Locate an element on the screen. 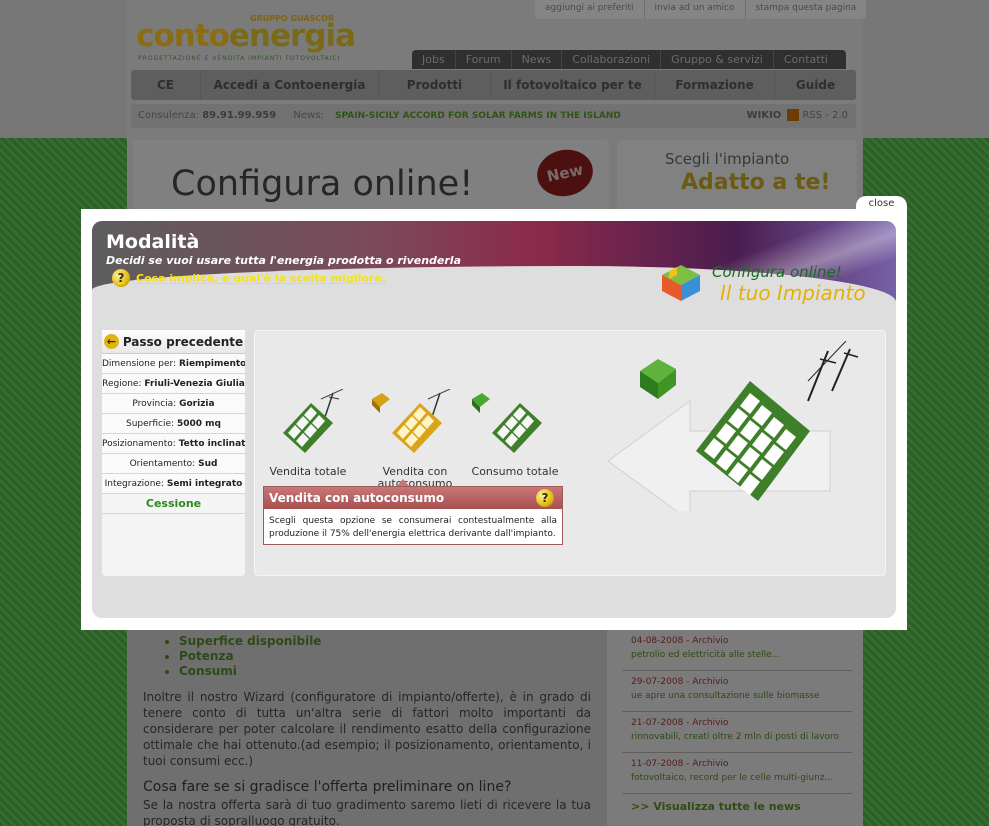 This screenshot has height=826, width=989. news-date: 04-08-2008 is located at coordinates (657, 641).